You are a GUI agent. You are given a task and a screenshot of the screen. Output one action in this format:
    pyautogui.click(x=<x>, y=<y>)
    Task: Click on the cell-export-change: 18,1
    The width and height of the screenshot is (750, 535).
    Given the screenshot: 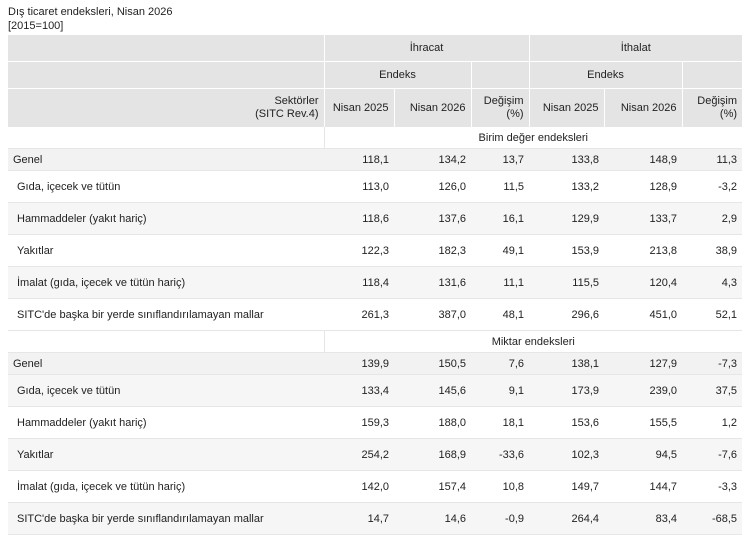 What is the action you would take?
    pyautogui.click(x=500, y=422)
    